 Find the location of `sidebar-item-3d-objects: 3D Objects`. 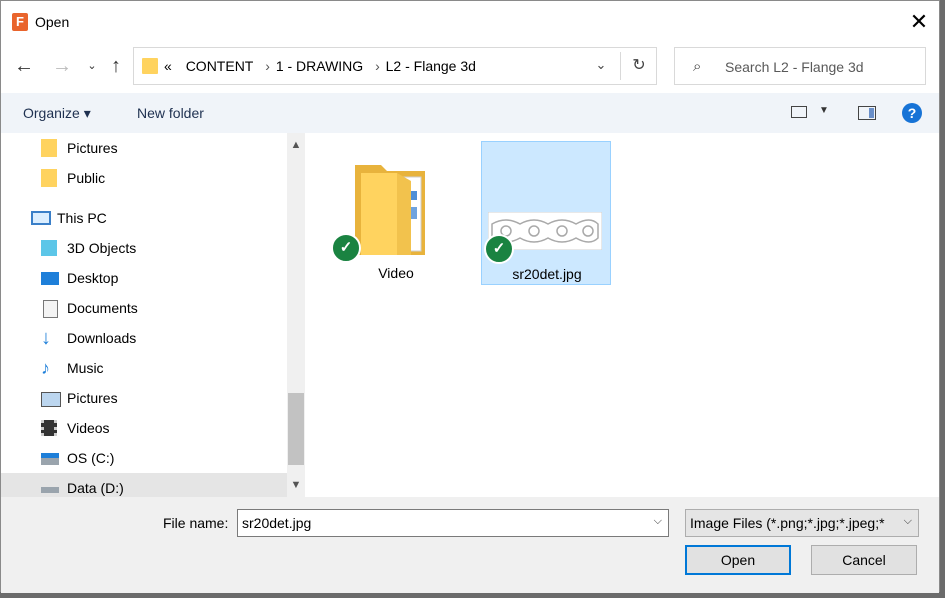

sidebar-item-3d-objects: 3D Objects is located at coordinates (161, 248).